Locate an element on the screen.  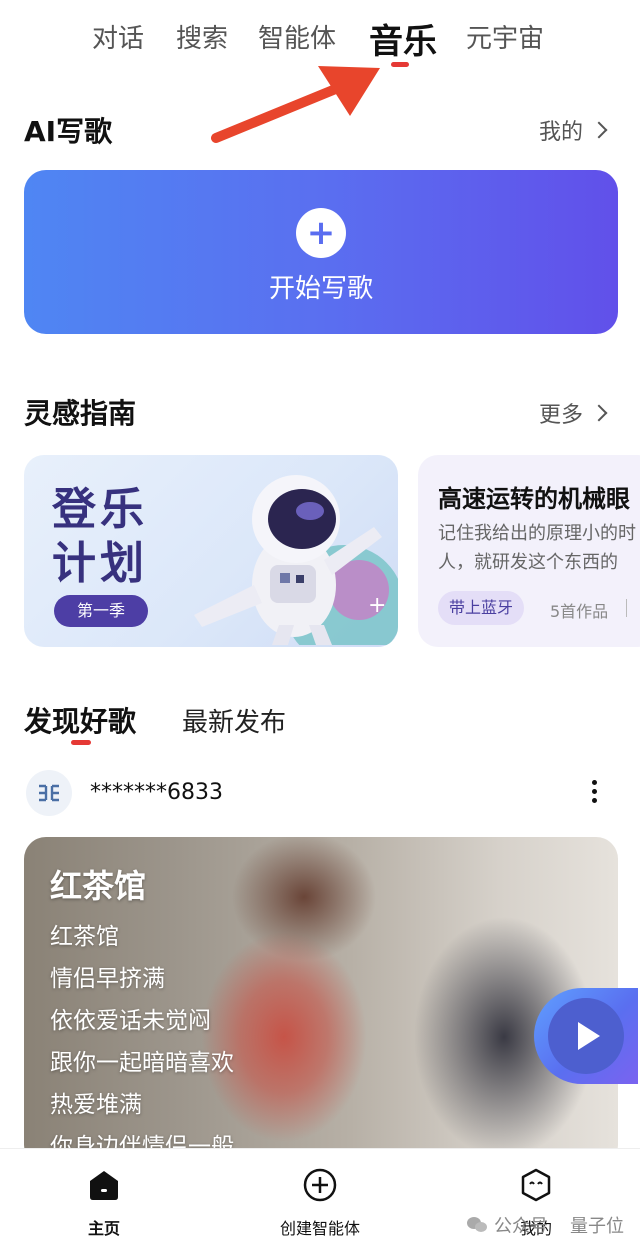
lyric-line: 跟你一起暗暗喜欢 is located at coordinates (142, 1063).